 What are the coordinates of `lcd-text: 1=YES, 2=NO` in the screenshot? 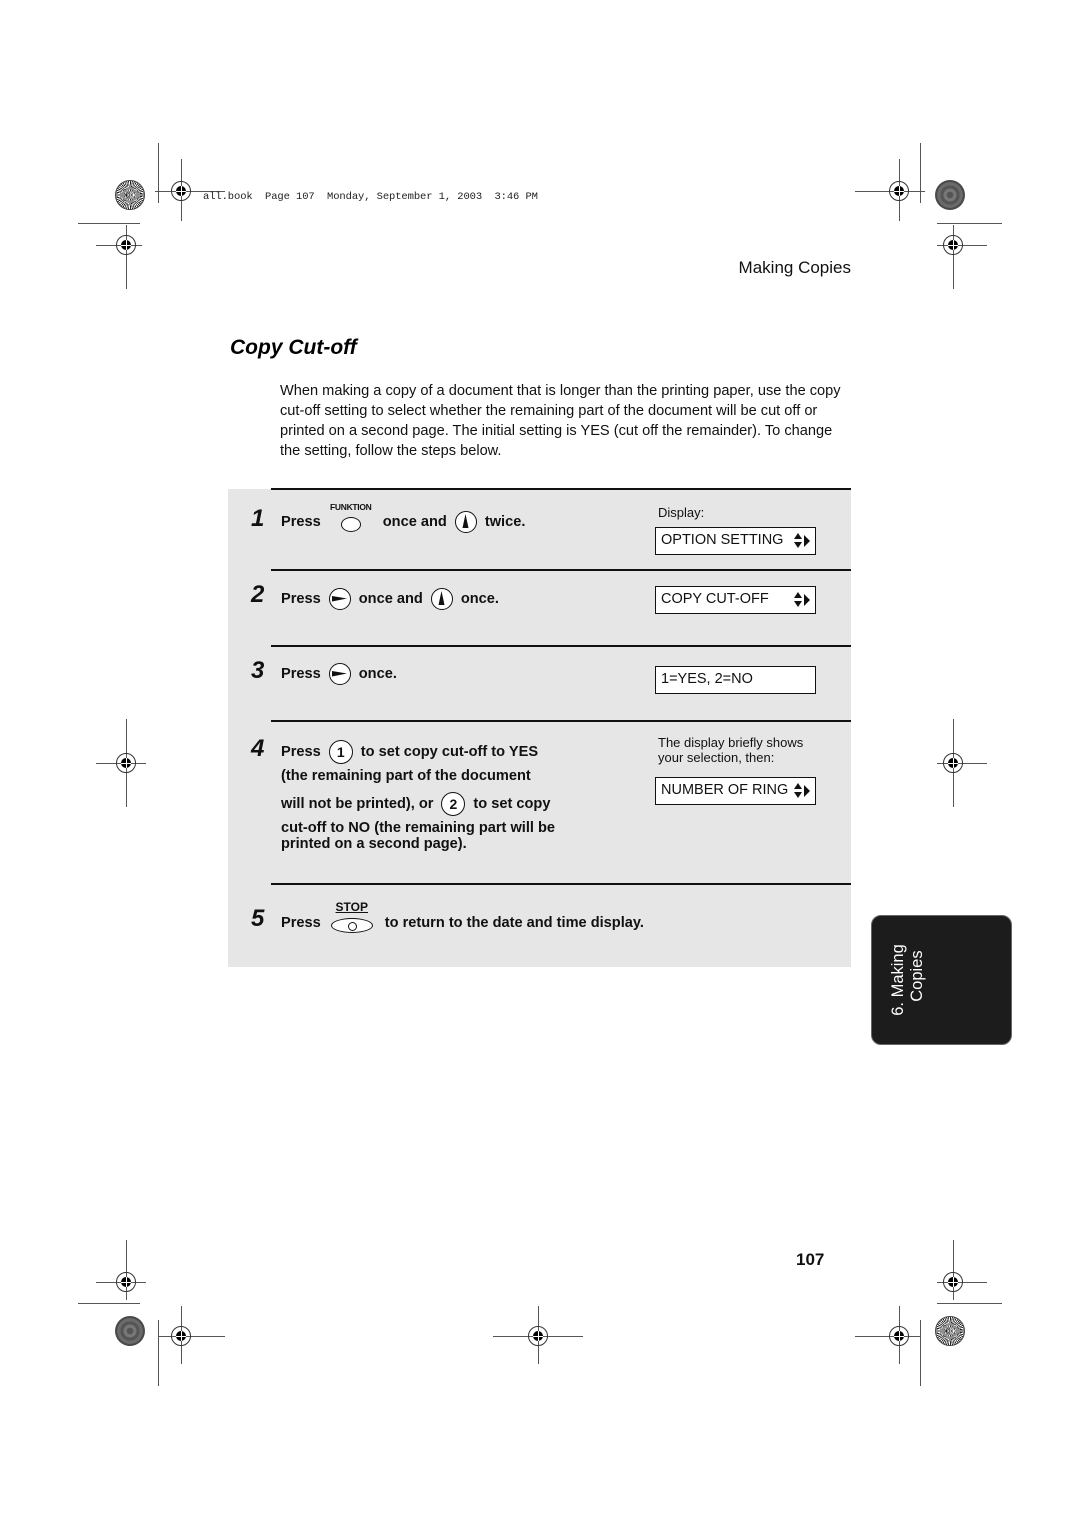 It's located at (707, 679).